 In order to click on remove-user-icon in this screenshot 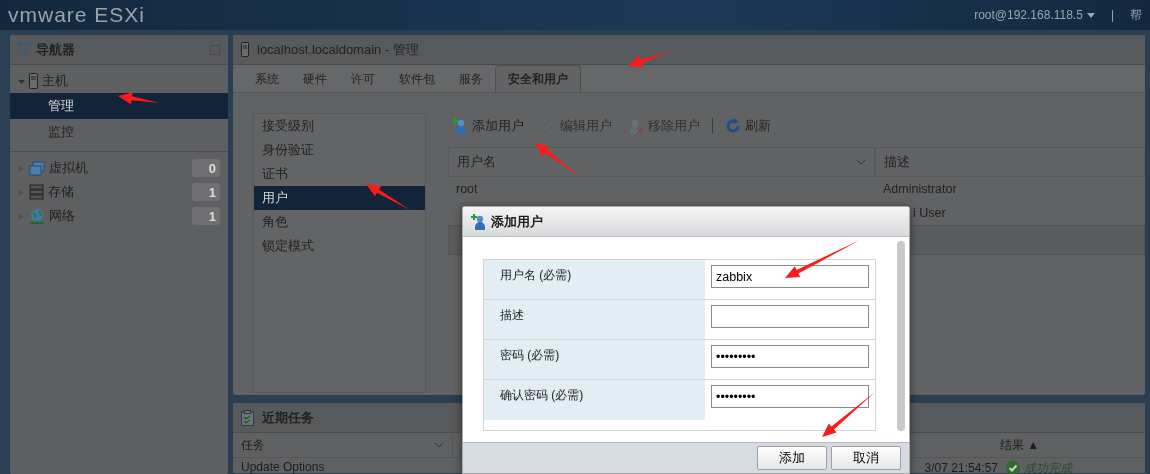, I will do `click(636, 126)`.